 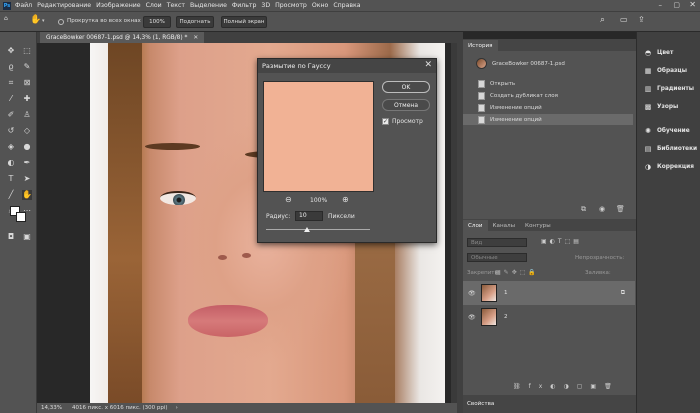 I want to click on tab-paths: Контуры, so click(x=538, y=225).